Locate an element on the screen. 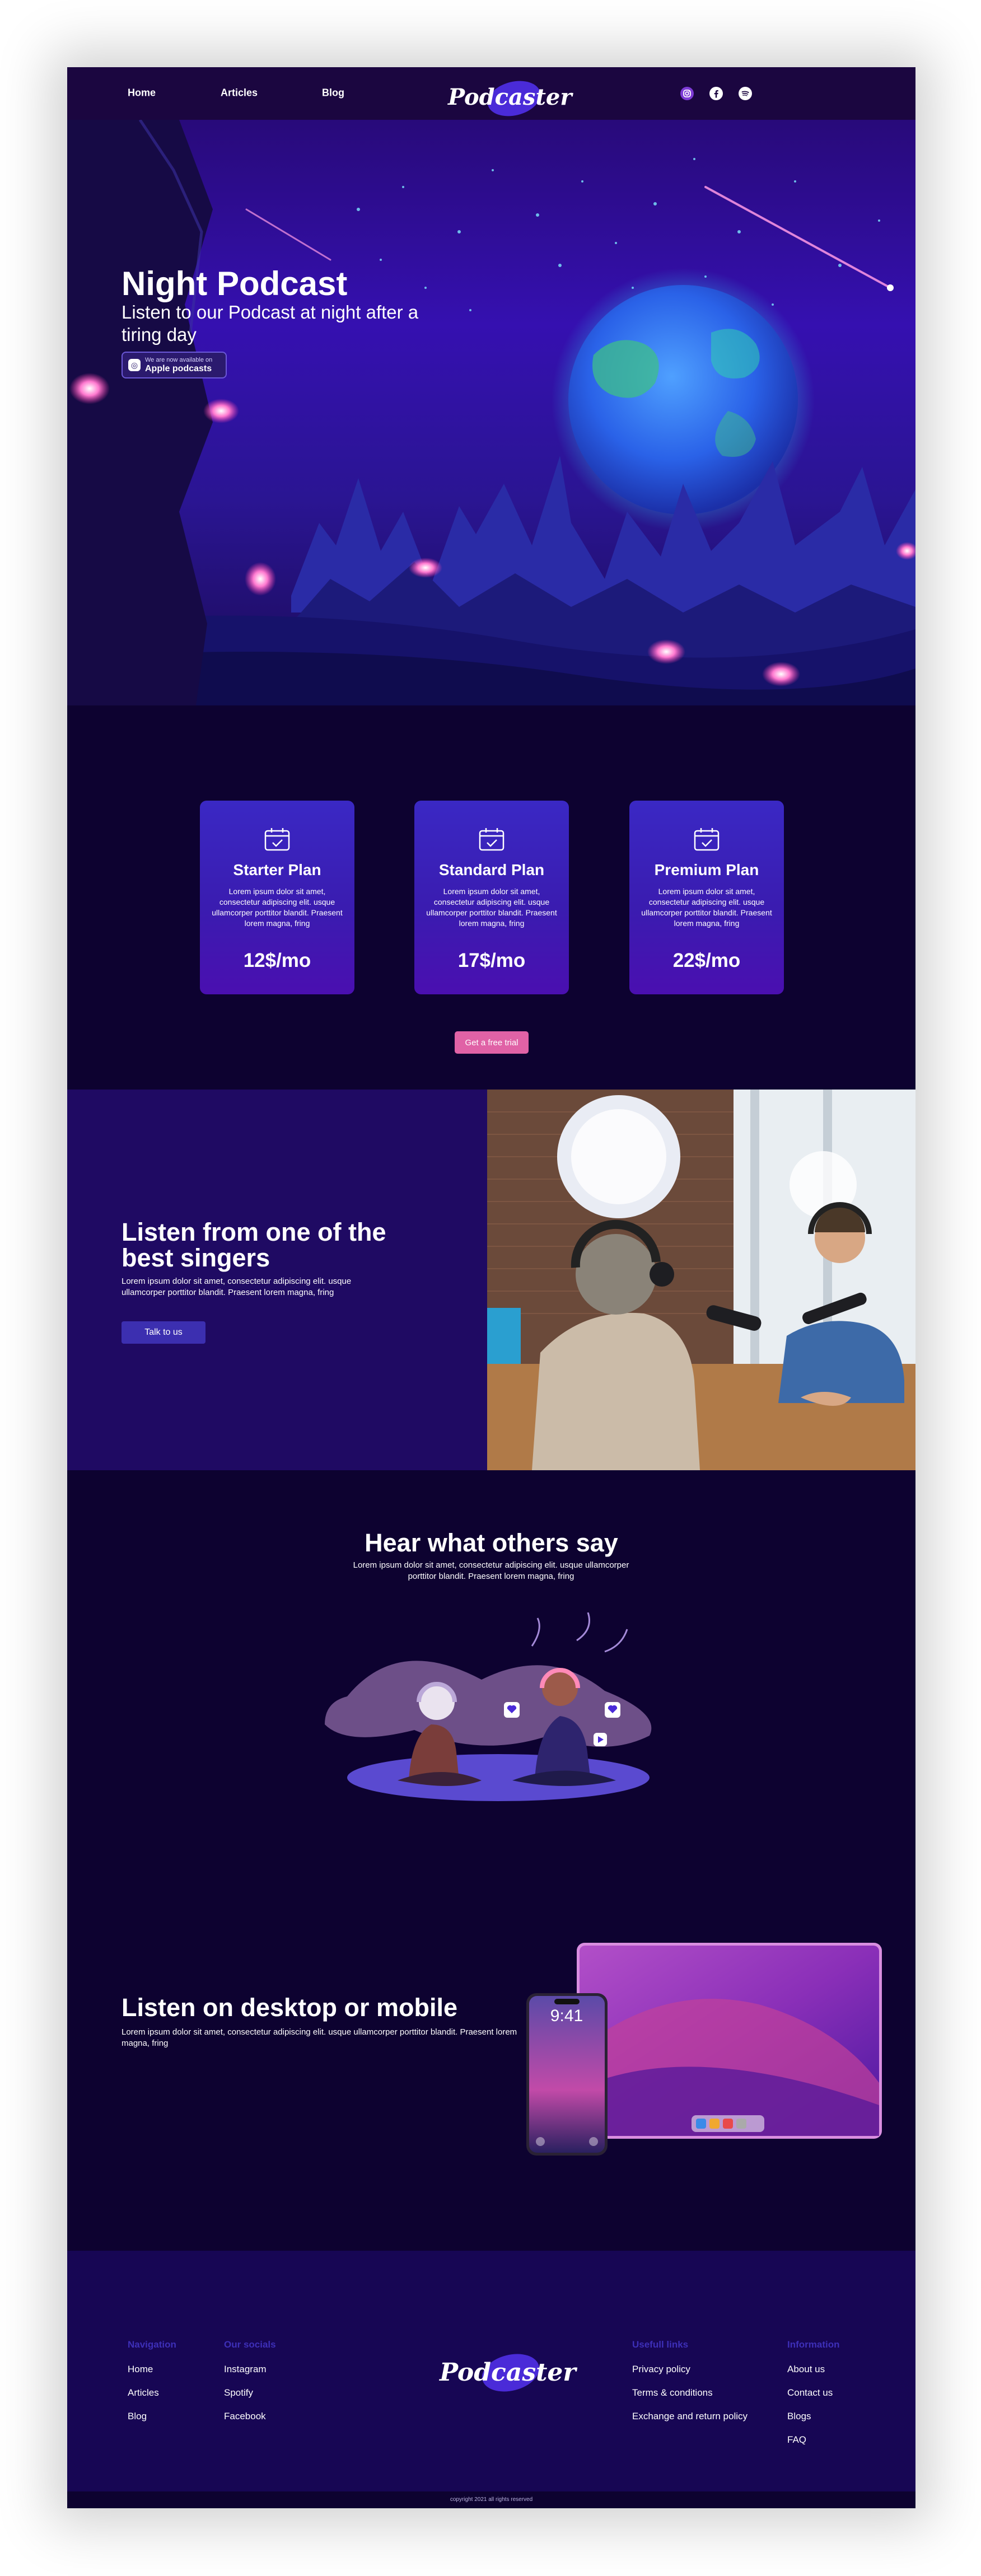 The height and width of the screenshot is (2576, 981). brand-logo: Podcaster is located at coordinates (510, 98).